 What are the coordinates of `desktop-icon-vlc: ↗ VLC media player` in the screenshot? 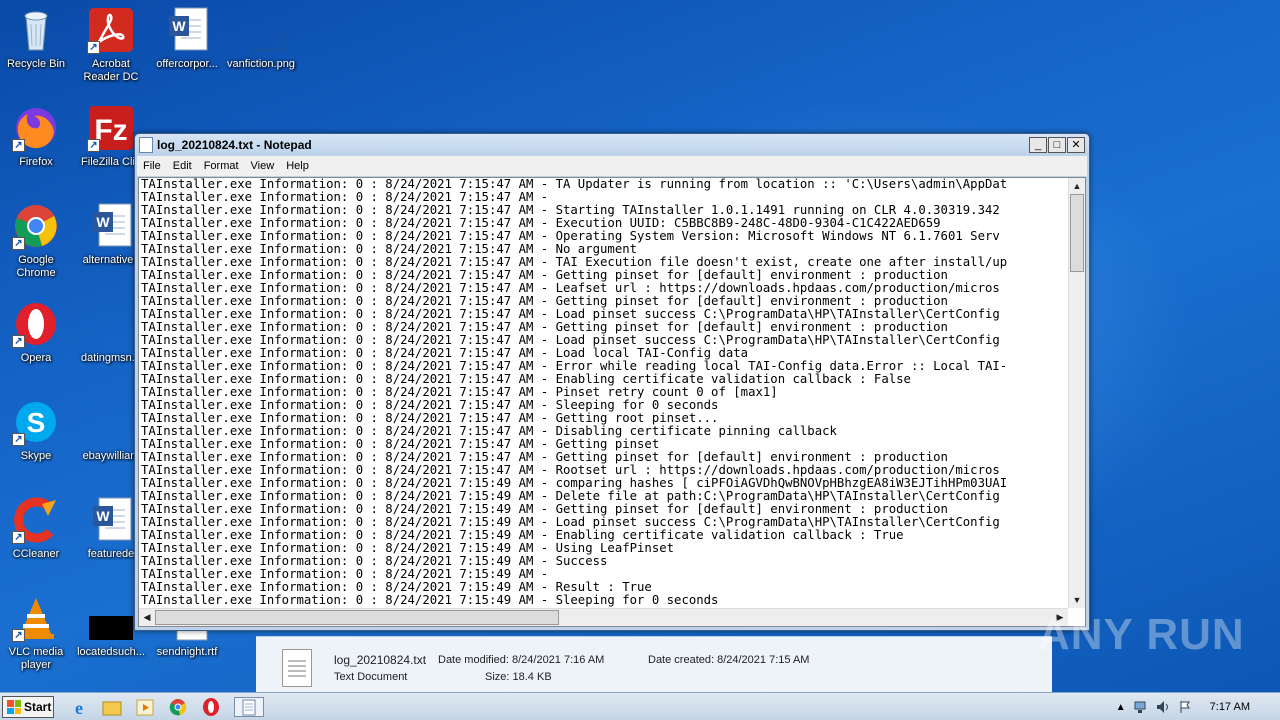 It's located at (37, 633).